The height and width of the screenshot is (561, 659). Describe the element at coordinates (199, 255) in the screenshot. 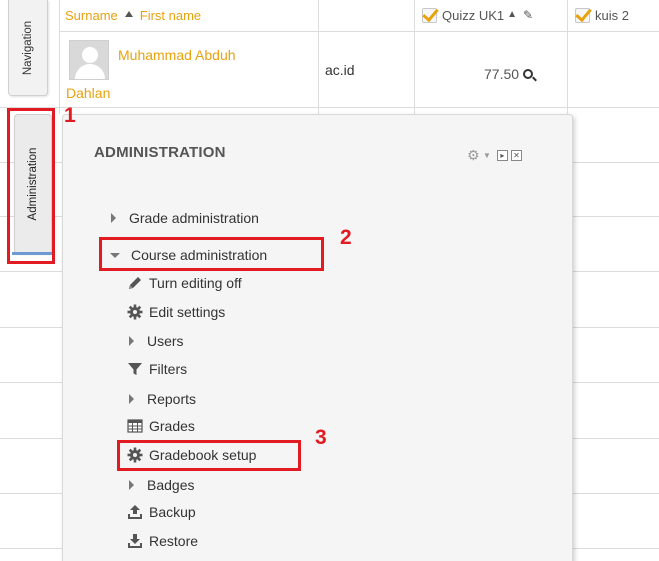

I see `tree-item-label: Course administration` at that location.